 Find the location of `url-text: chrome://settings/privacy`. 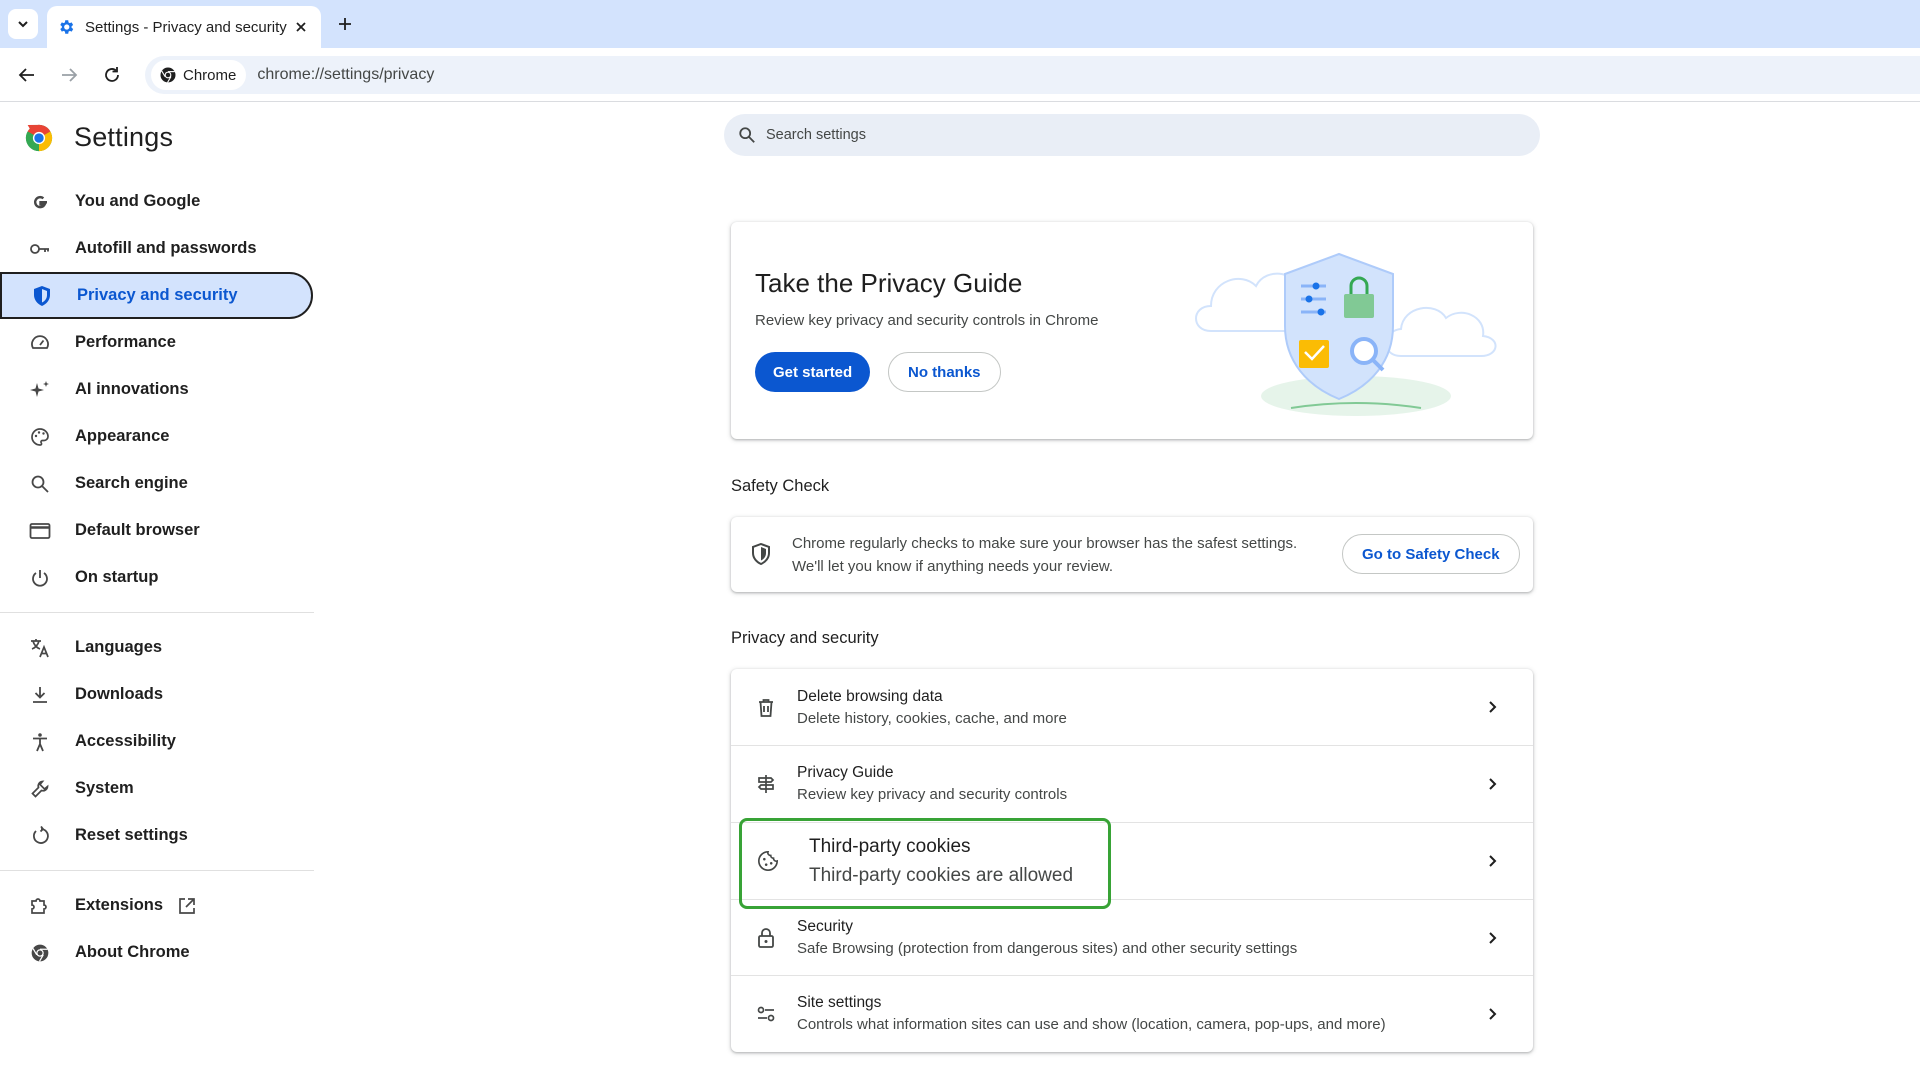

url-text: chrome://settings/privacy is located at coordinates (345, 75).